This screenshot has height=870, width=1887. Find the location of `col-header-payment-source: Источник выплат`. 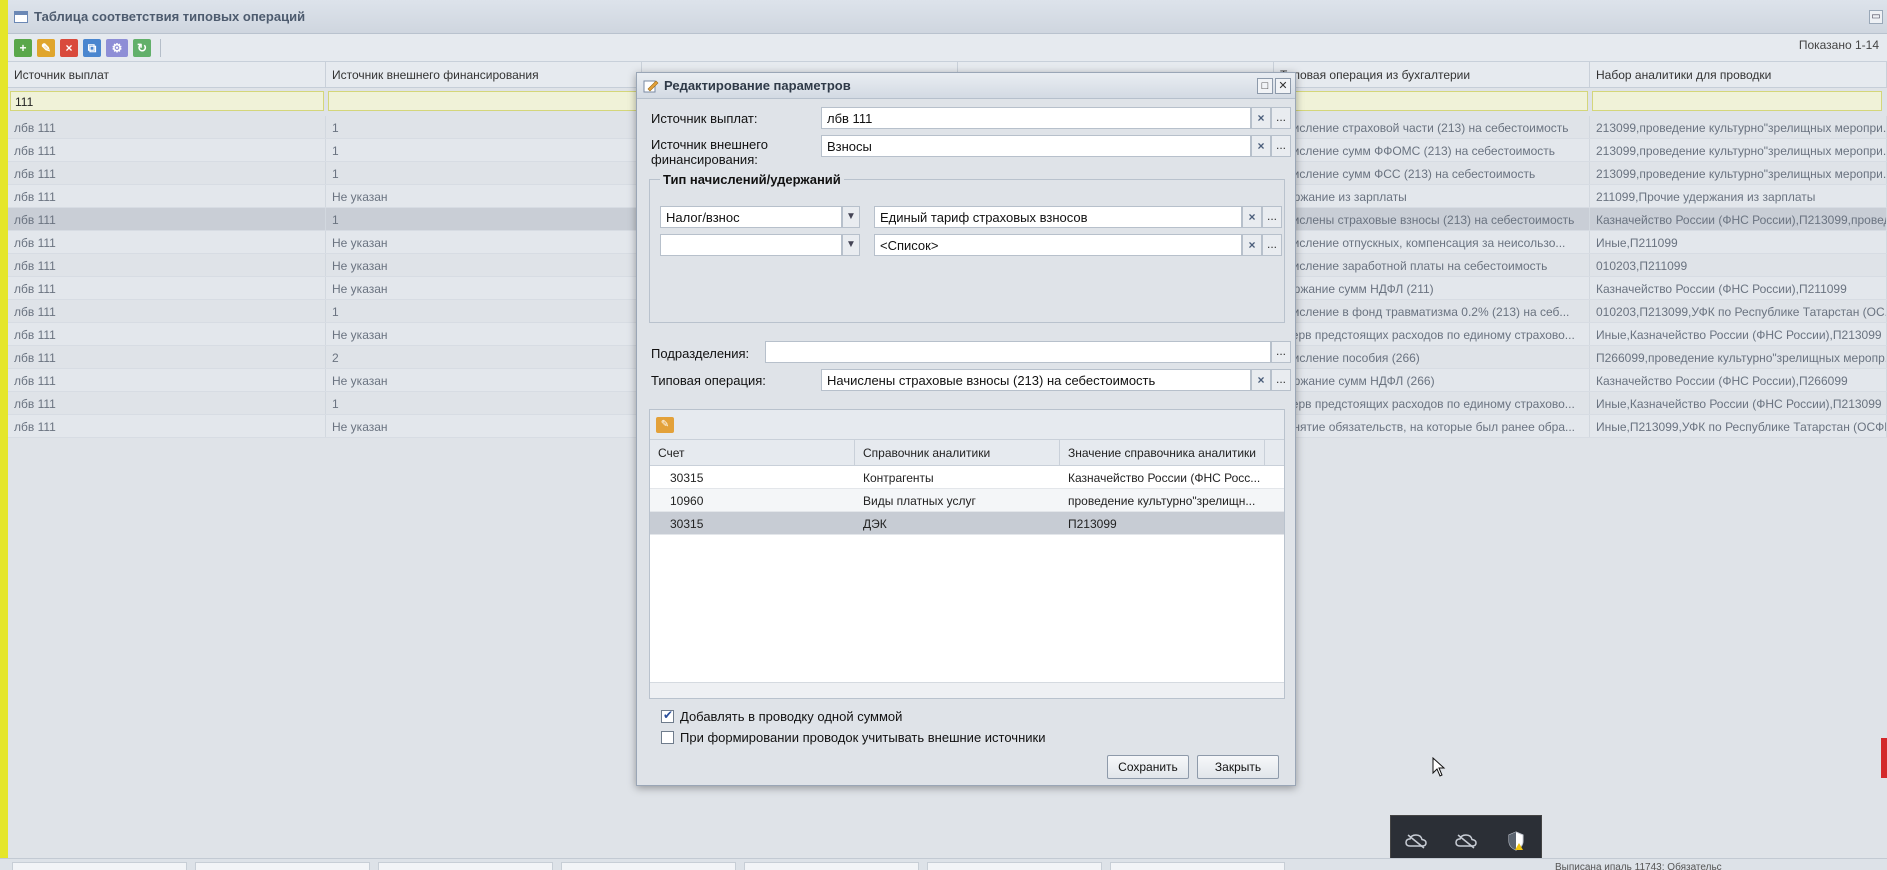

col-header-payment-source: Источник выплат is located at coordinates (167, 74).